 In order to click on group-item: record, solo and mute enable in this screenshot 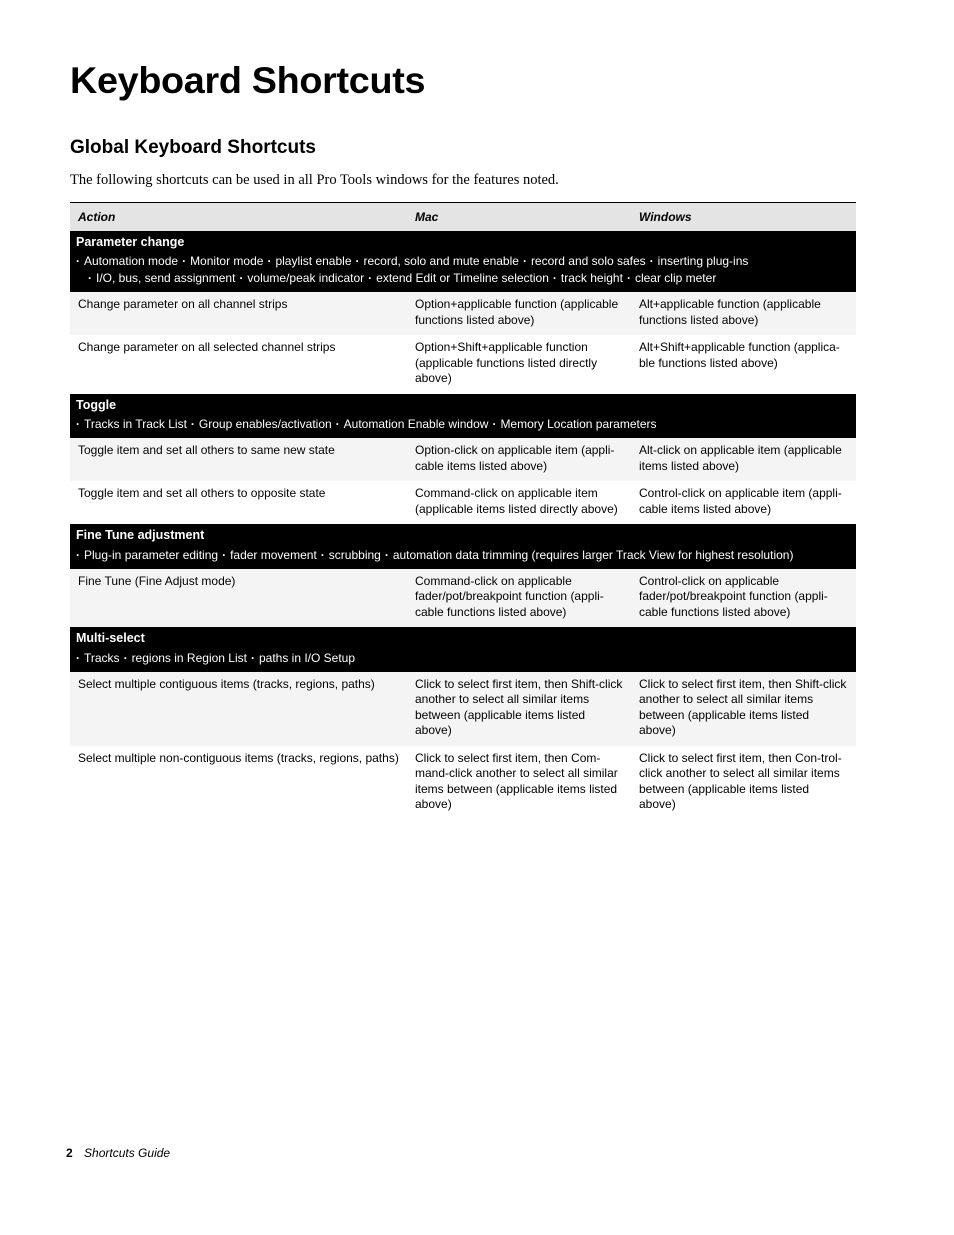, I will do `click(441, 261)`.